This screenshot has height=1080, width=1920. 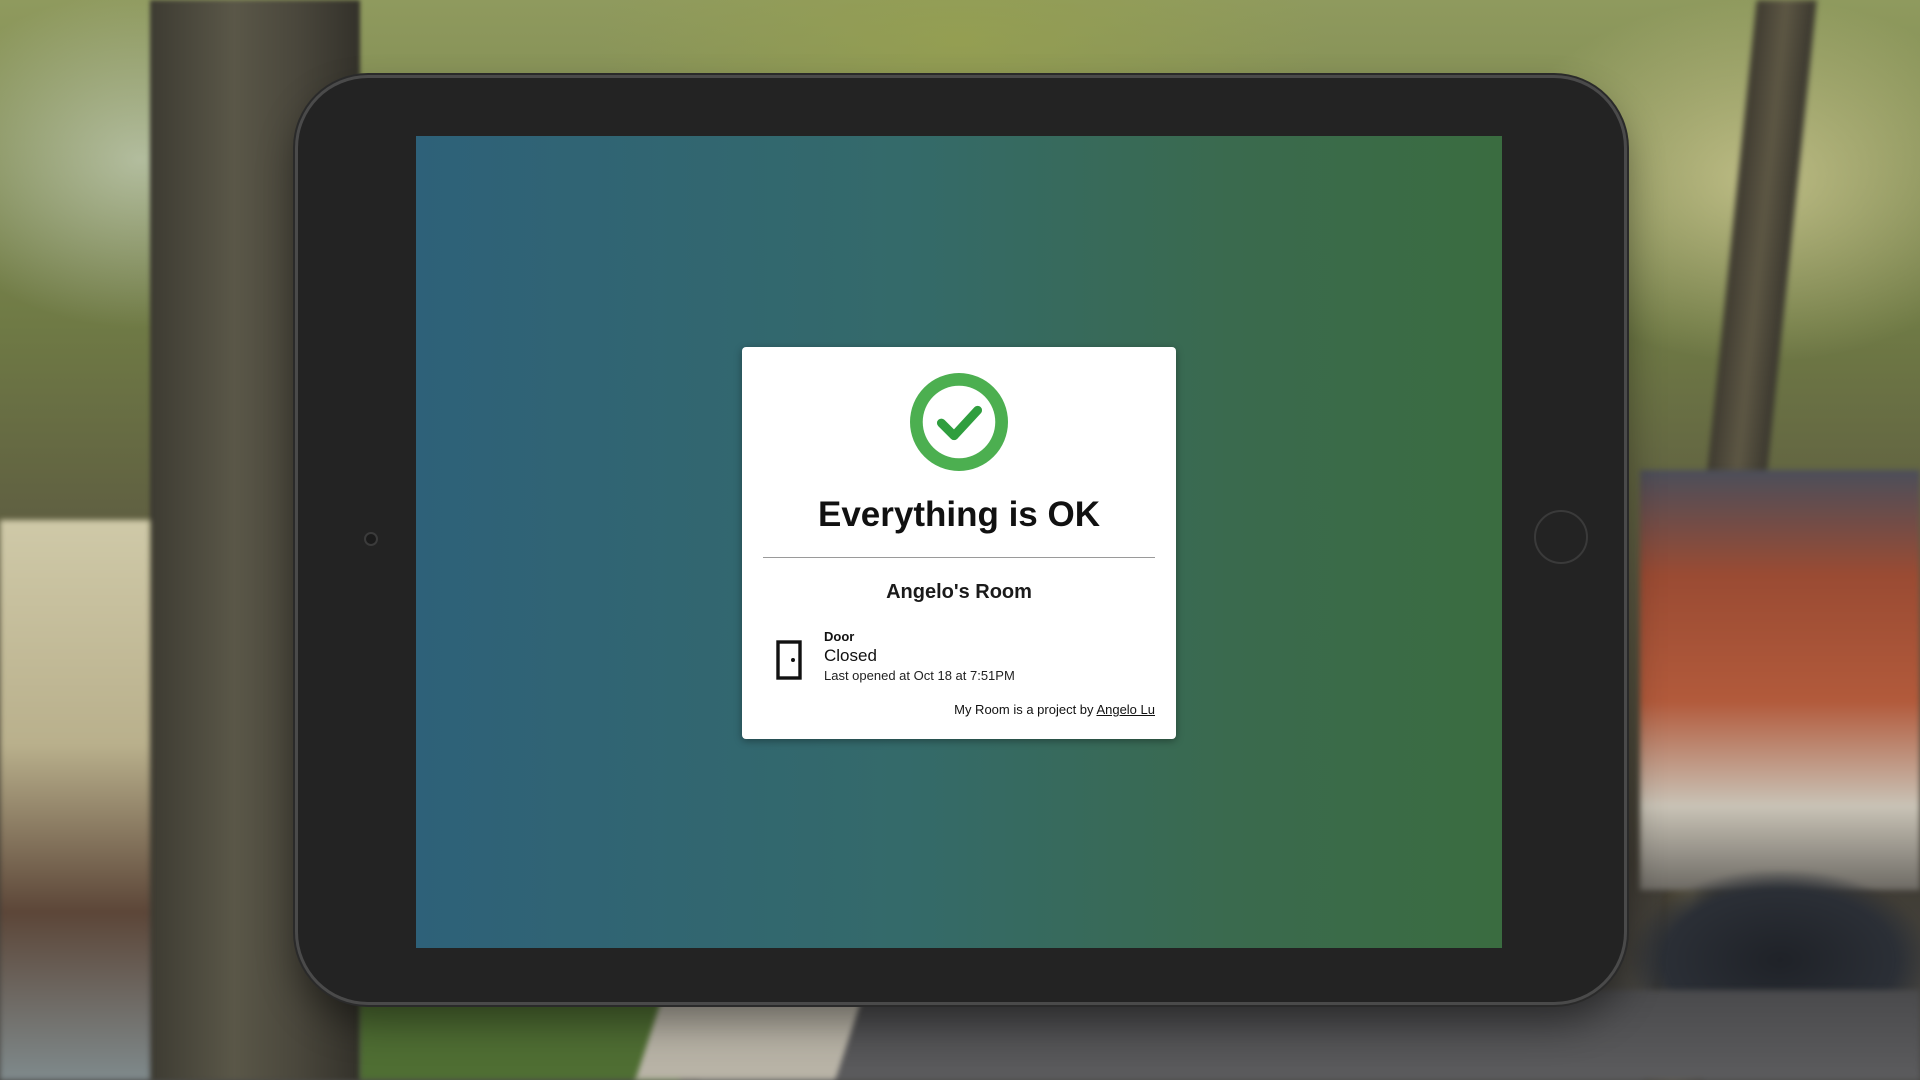 I want to click on room-name: Angelo's Room, so click(x=959, y=592).